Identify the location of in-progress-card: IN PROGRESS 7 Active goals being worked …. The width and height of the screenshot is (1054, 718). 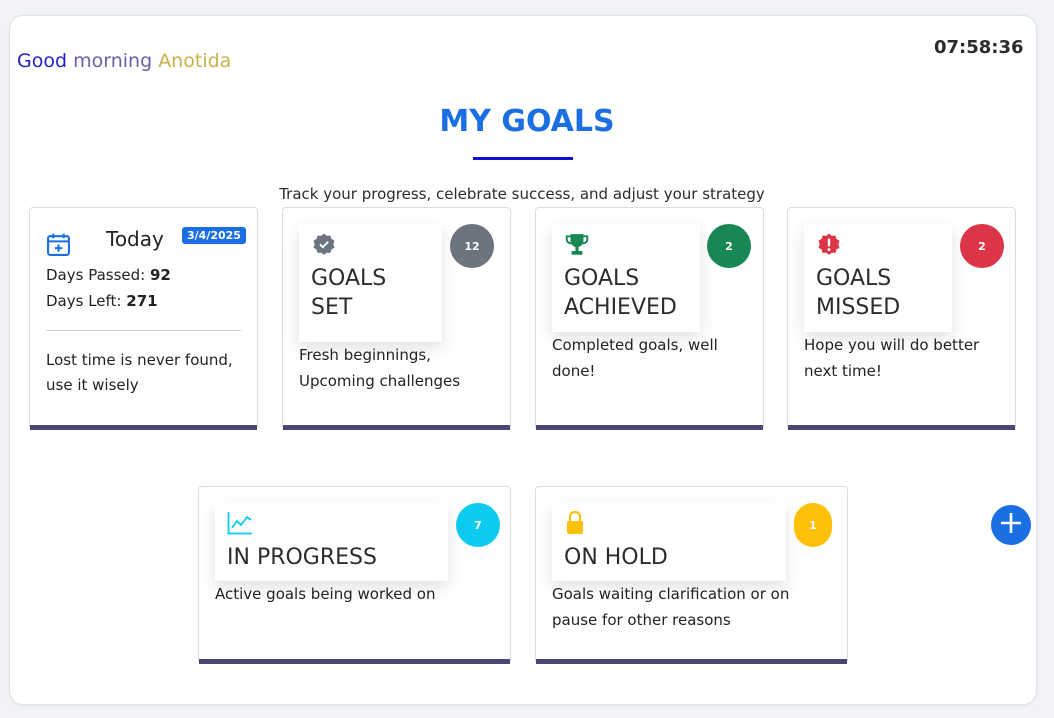
(354, 575).